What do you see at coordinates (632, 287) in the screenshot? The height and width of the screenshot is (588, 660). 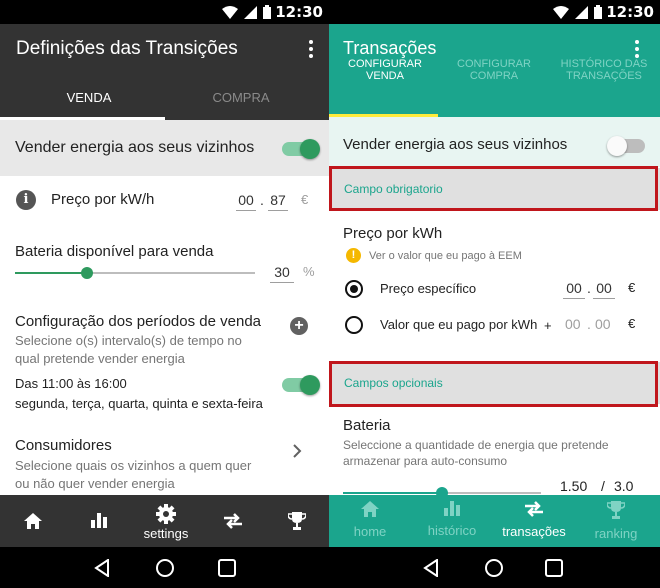 I see `specific-price-currency: €` at bounding box center [632, 287].